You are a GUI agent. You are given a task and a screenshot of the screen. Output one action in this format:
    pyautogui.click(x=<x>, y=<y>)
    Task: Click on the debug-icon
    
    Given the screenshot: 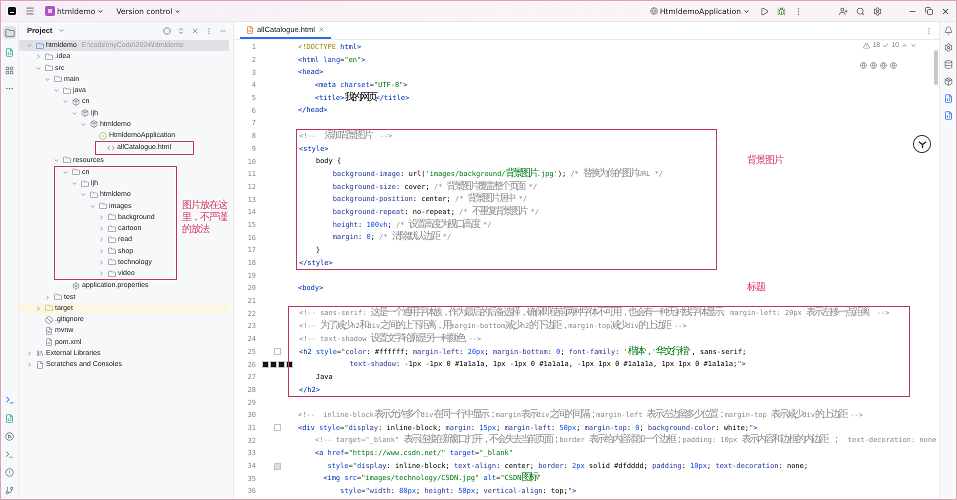 What is the action you would take?
    pyautogui.click(x=781, y=11)
    